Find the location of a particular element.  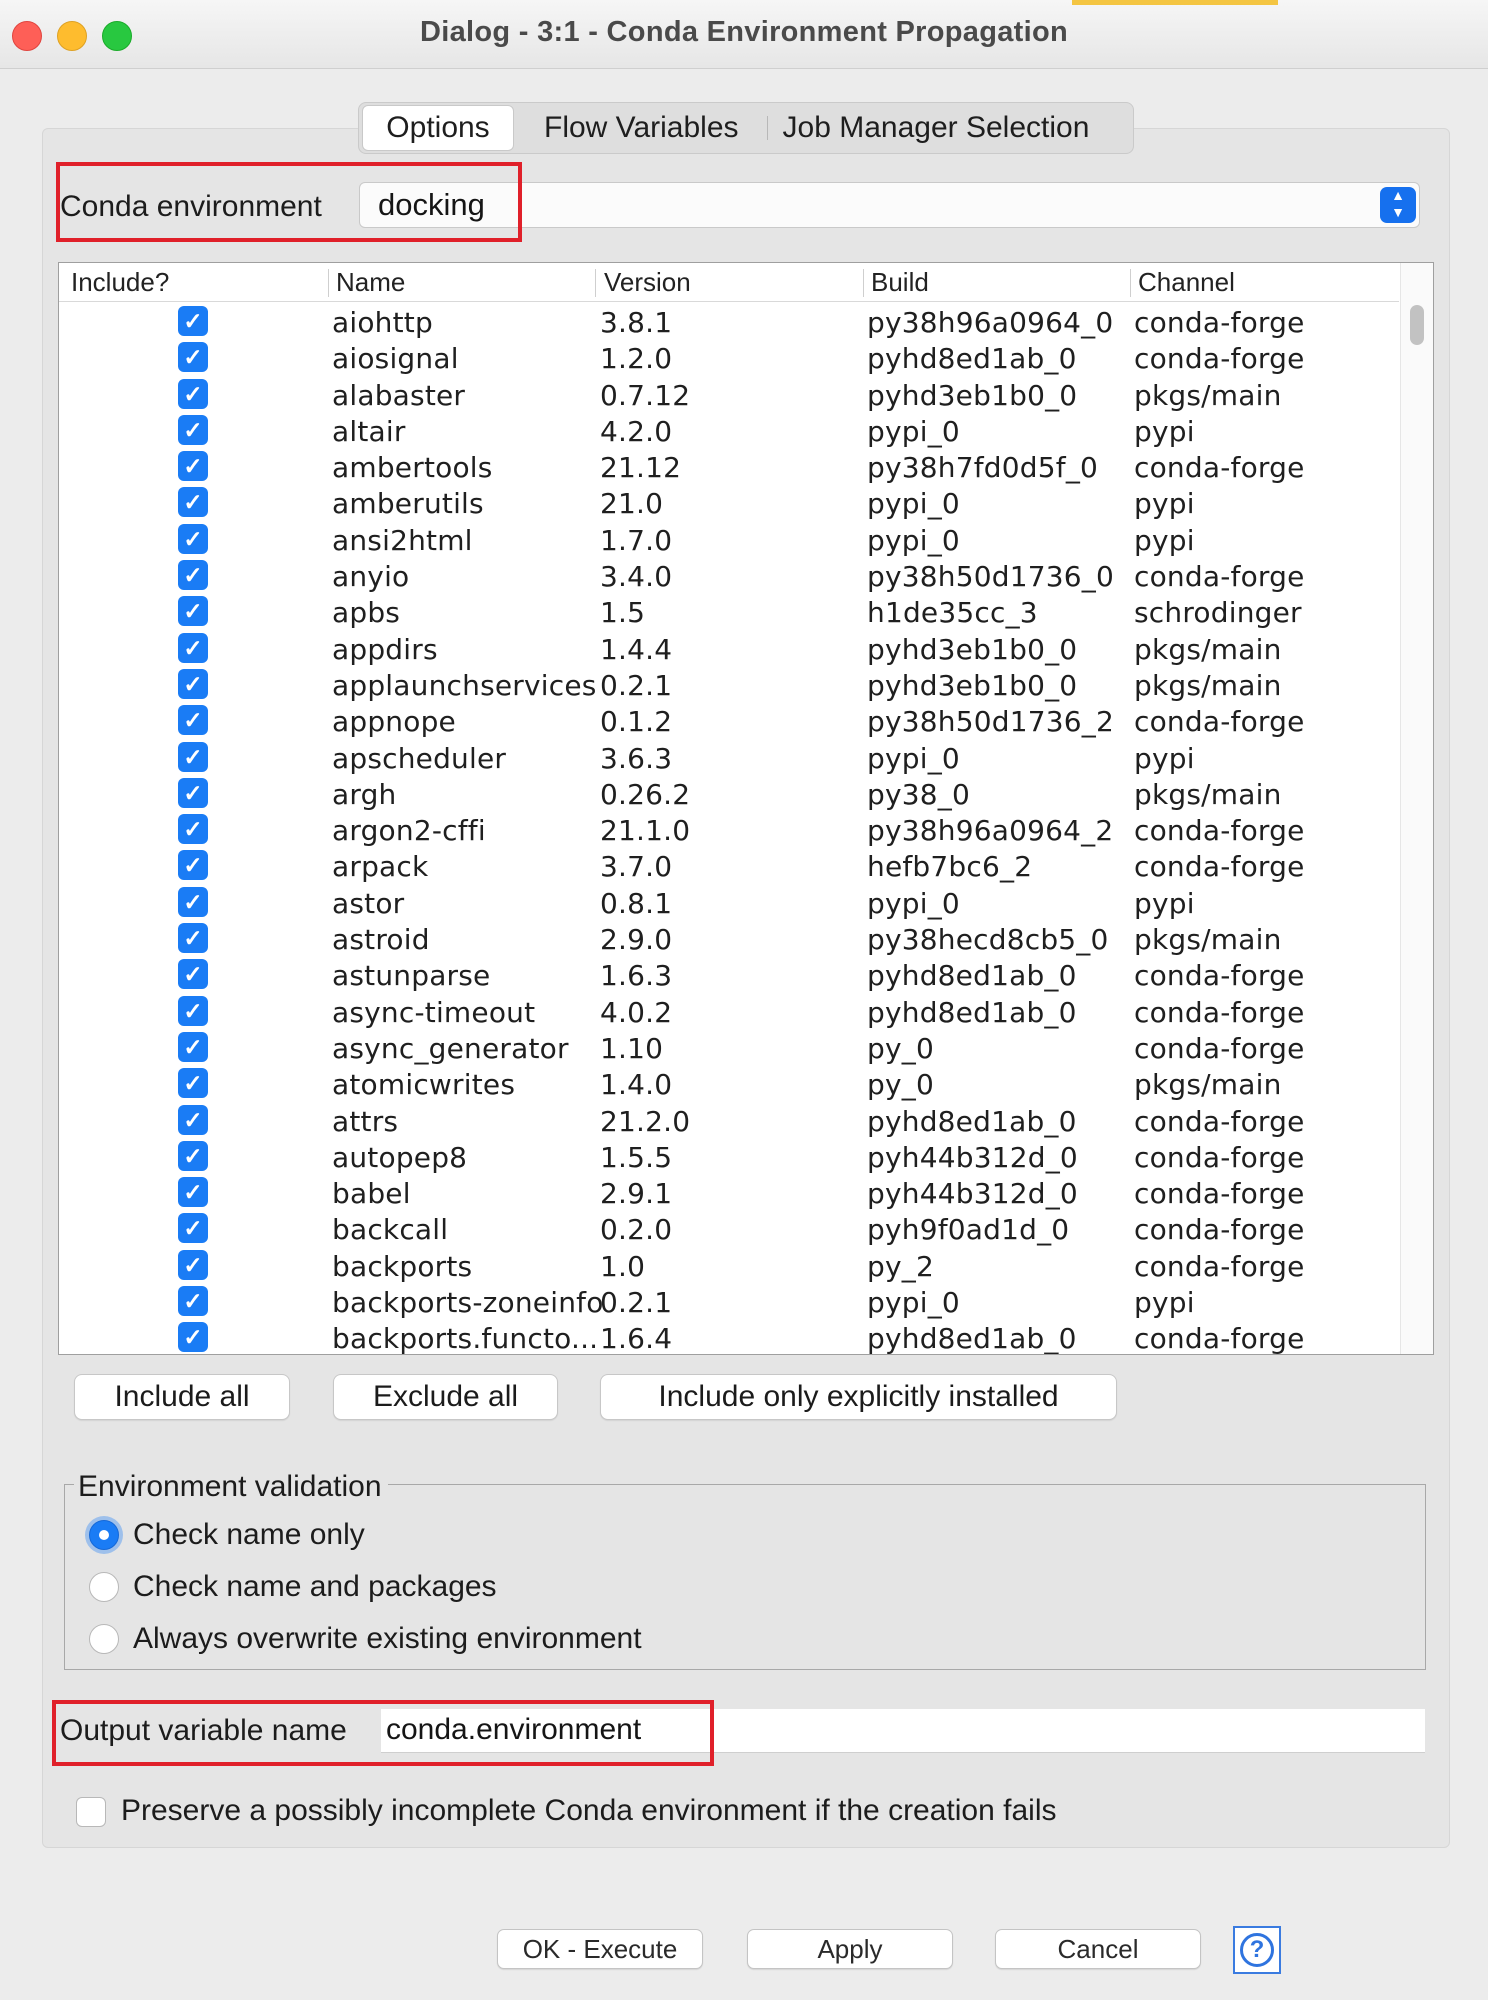

radio-always-overwrite is located at coordinates (104, 1639).